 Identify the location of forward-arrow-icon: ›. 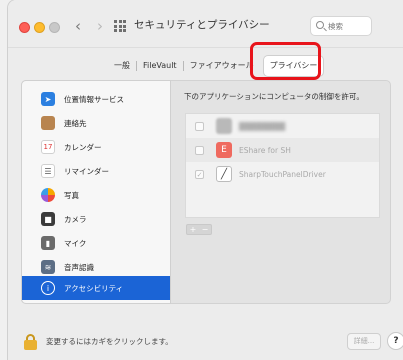
(100, 26).